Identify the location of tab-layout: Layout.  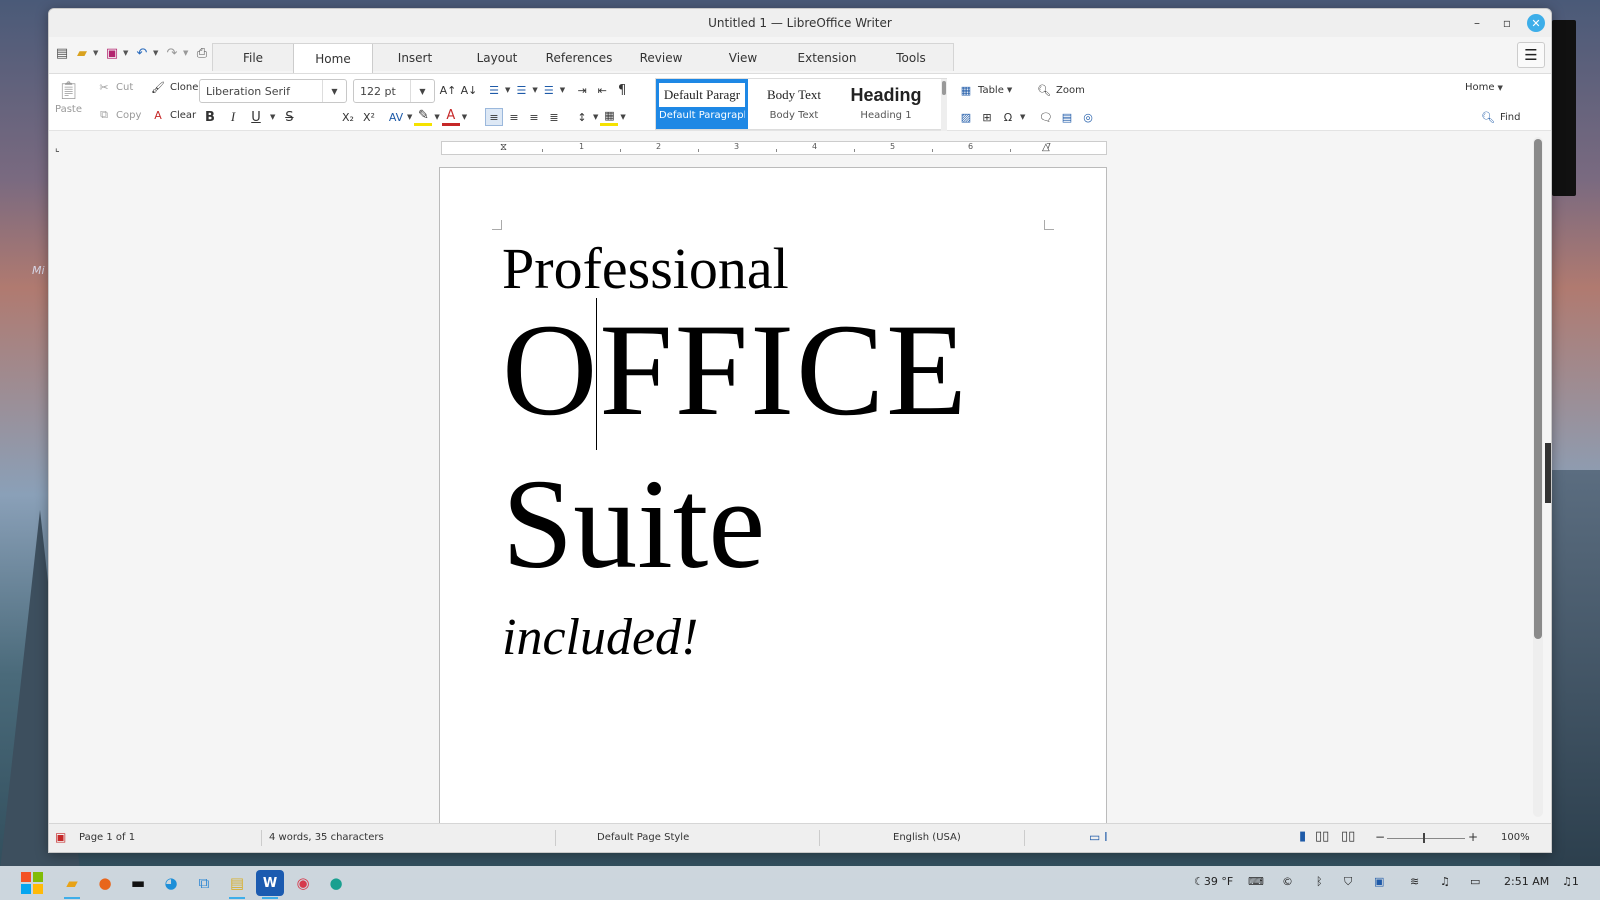
(497, 57).